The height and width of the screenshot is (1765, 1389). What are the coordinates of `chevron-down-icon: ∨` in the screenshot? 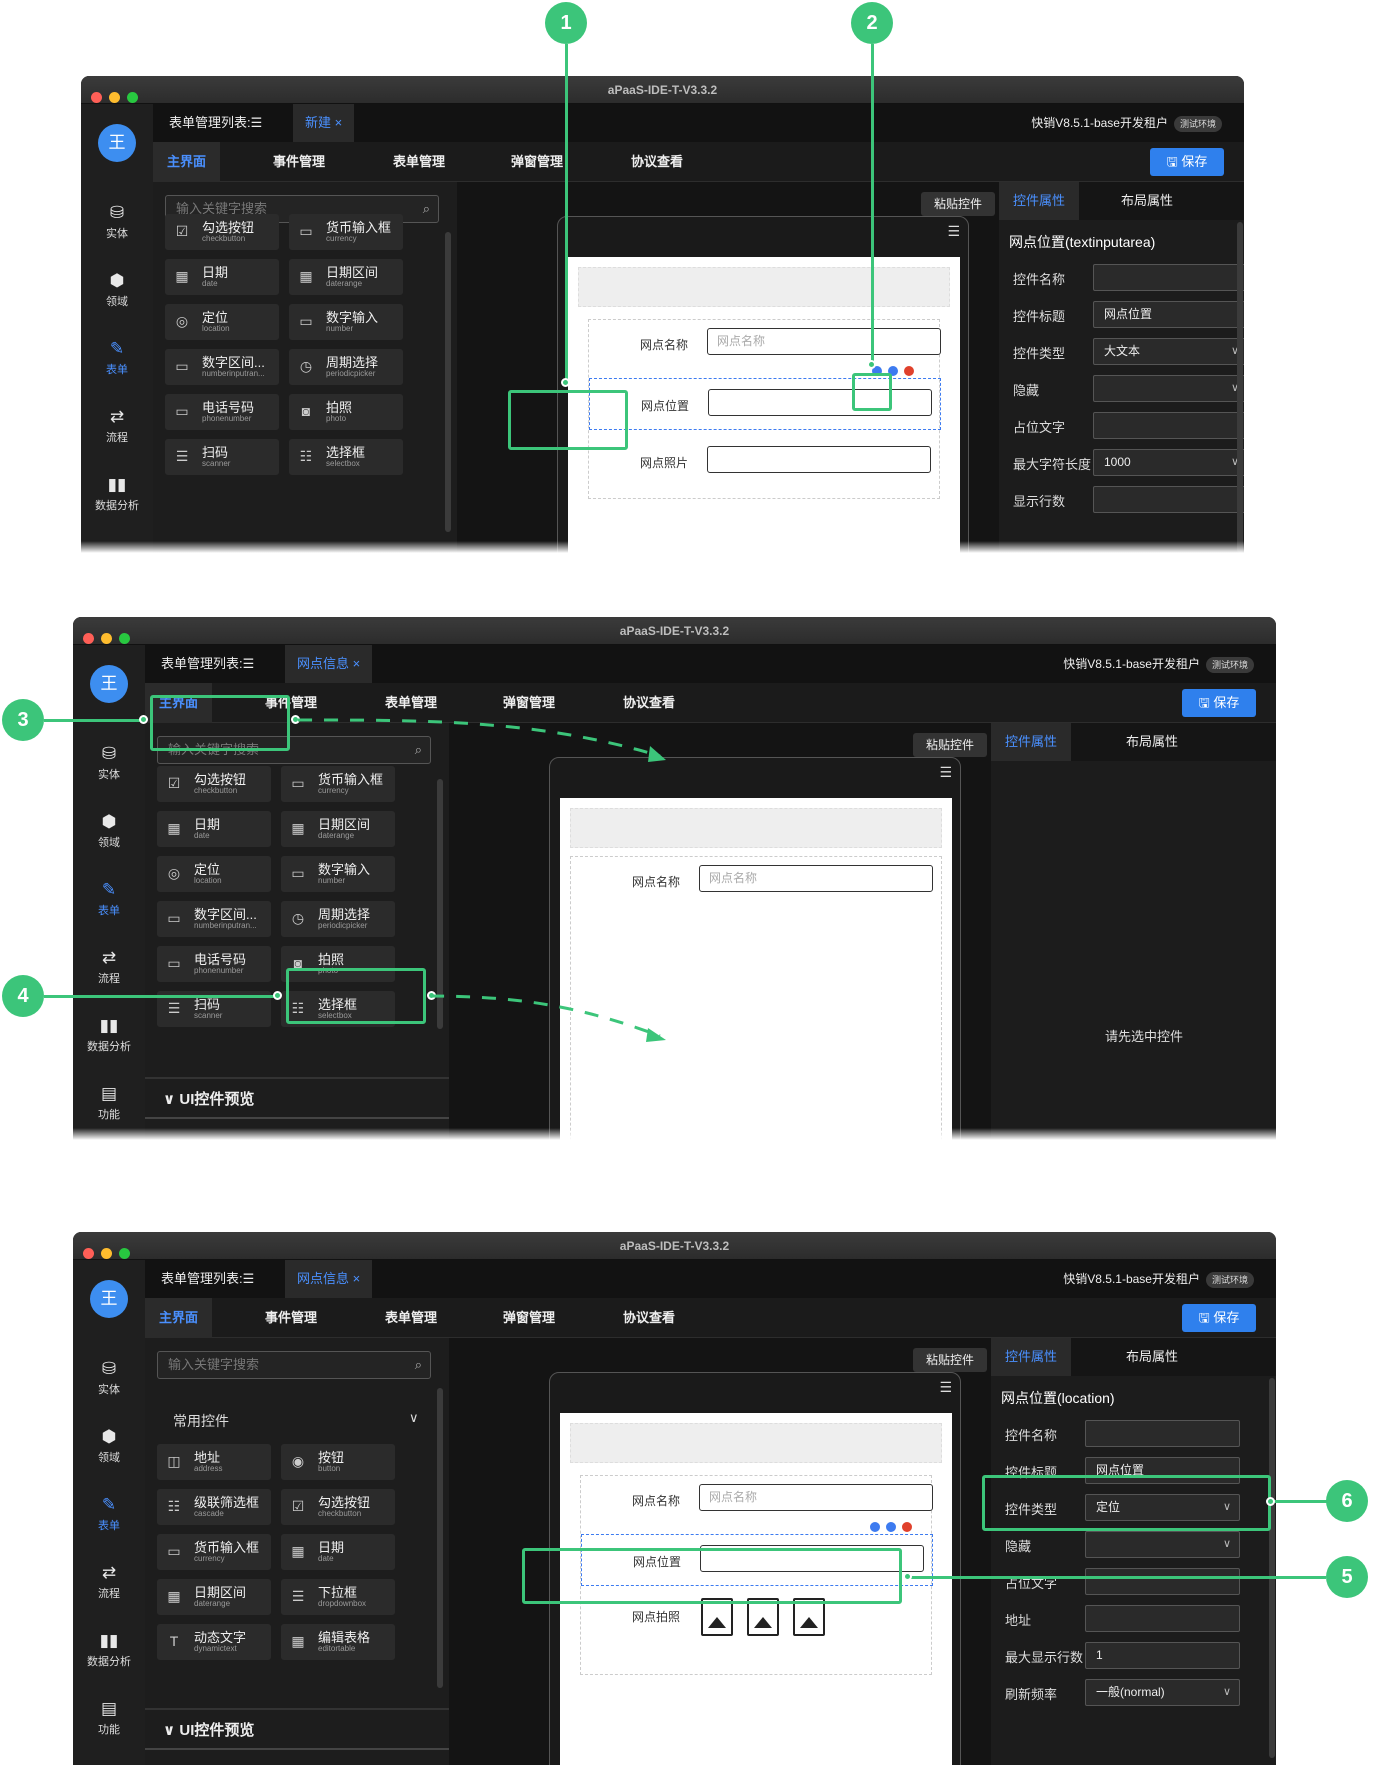 It's located at (414, 1418).